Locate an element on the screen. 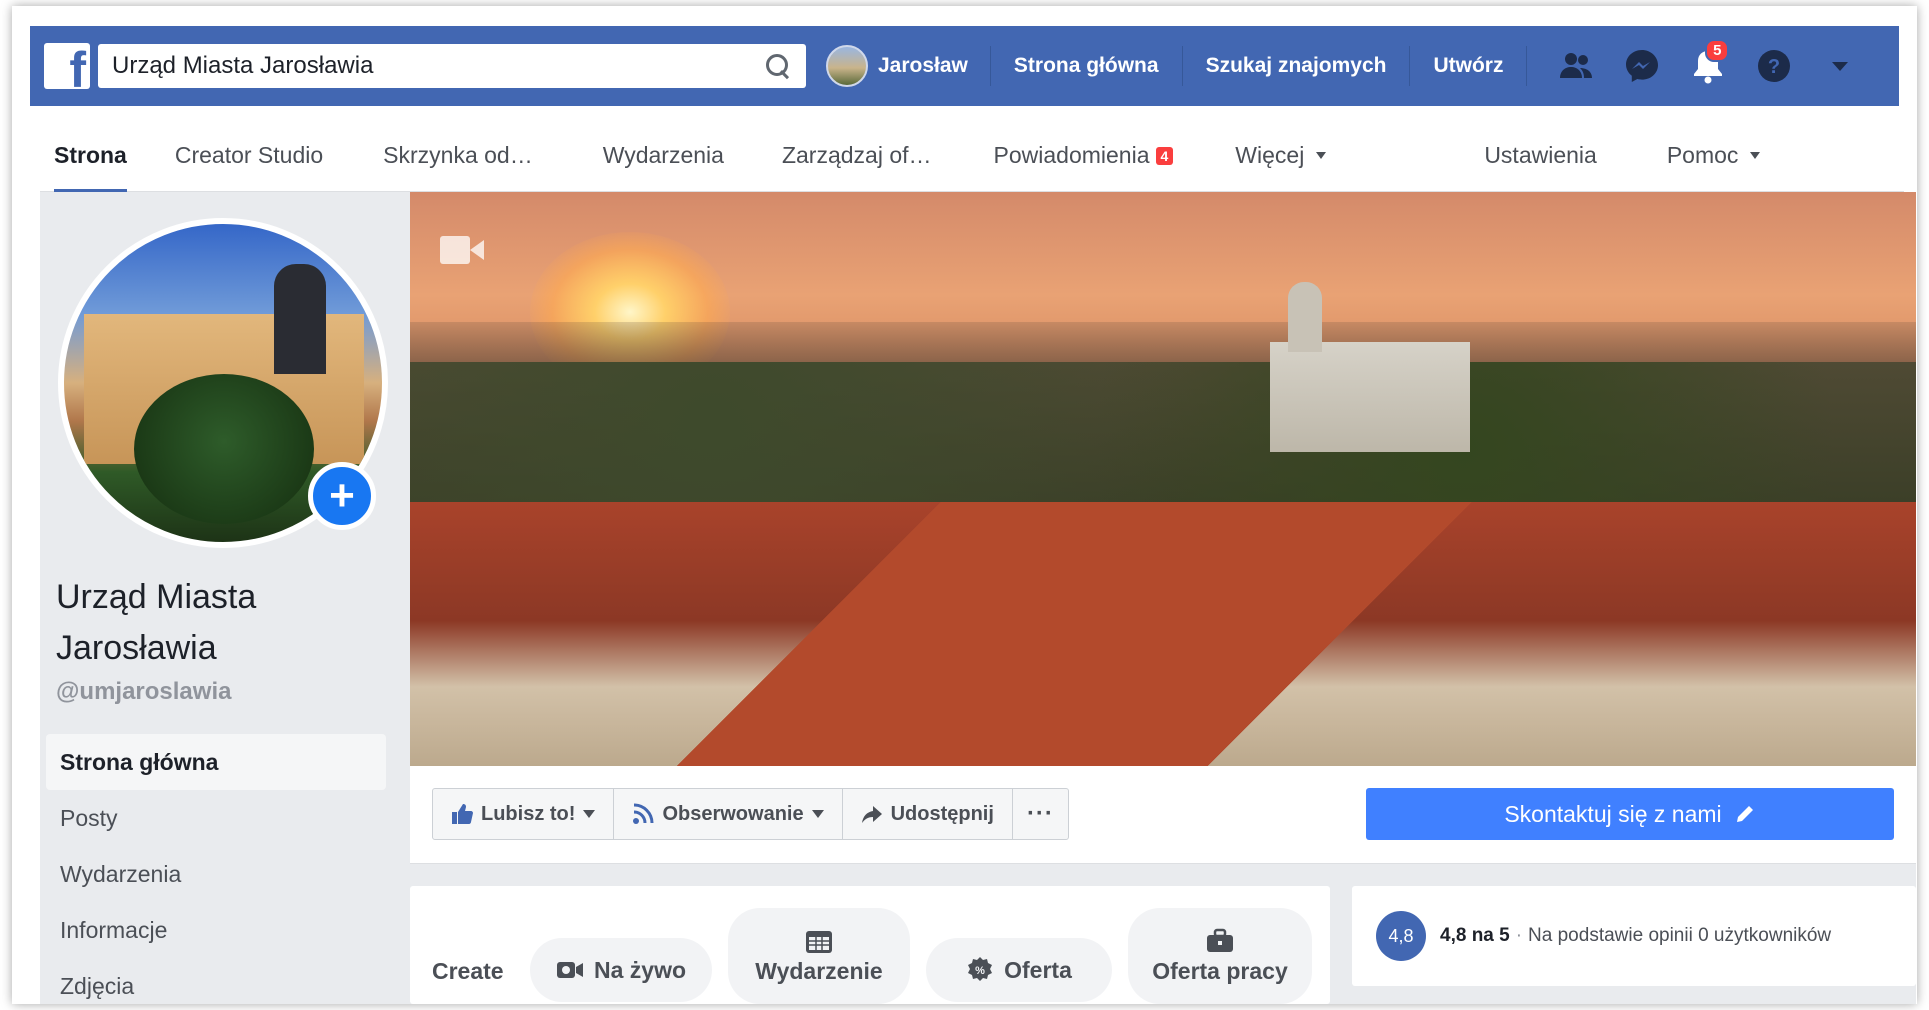 This screenshot has width=1929, height=1010. rating-description: Na podstawie opinii 0 użytkowników is located at coordinates (1679, 936).